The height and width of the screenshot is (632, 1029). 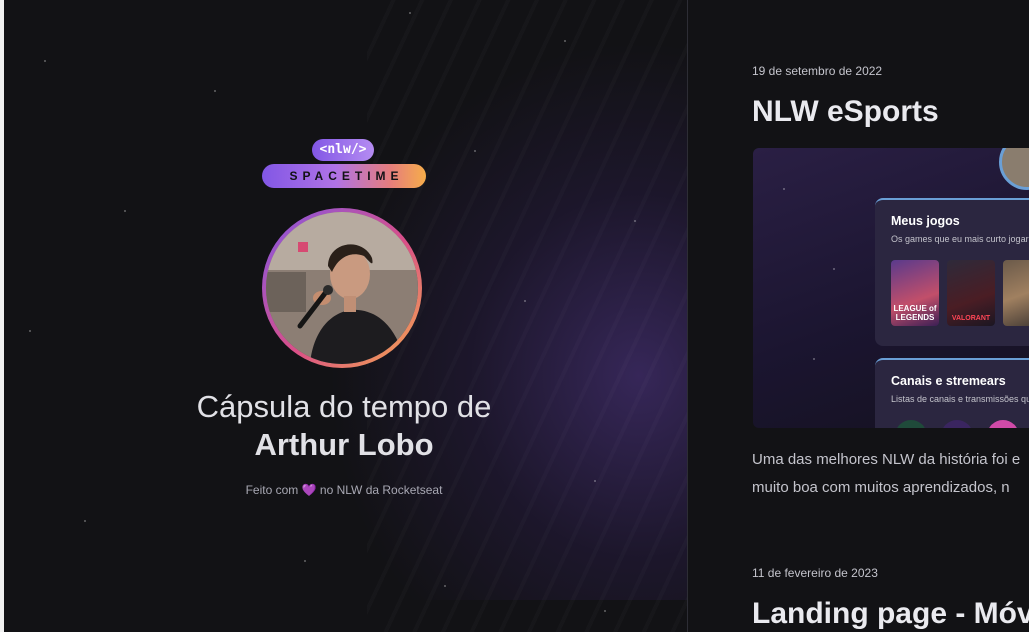 I want to click on memory-excerpt-line: muito boa com muitos aprendizados, n, so click(x=881, y=487).